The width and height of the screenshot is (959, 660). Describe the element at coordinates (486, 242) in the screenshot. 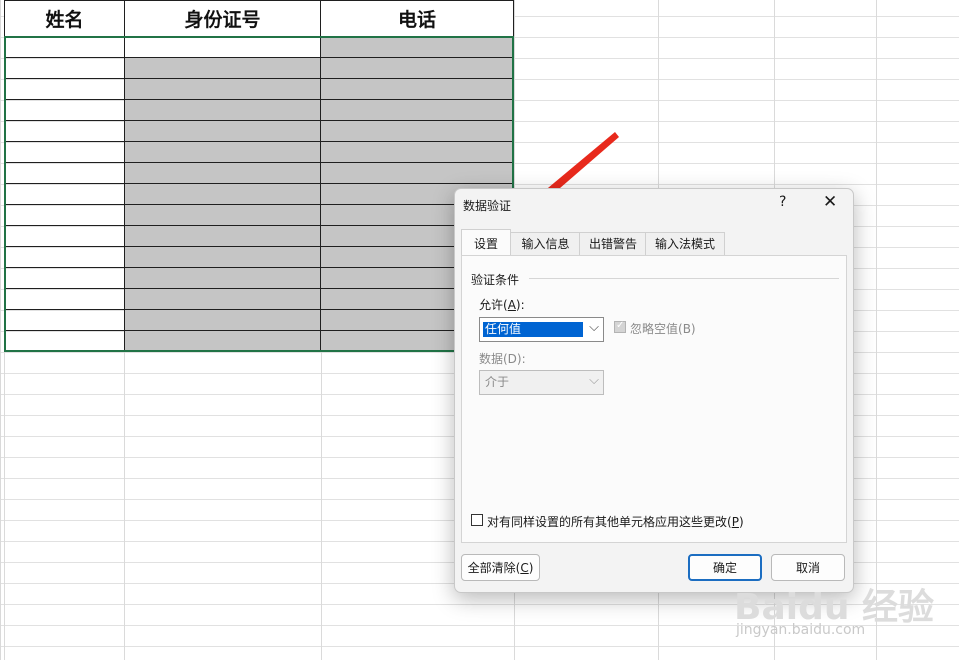

I see `tab-settings: 设置` at that location.